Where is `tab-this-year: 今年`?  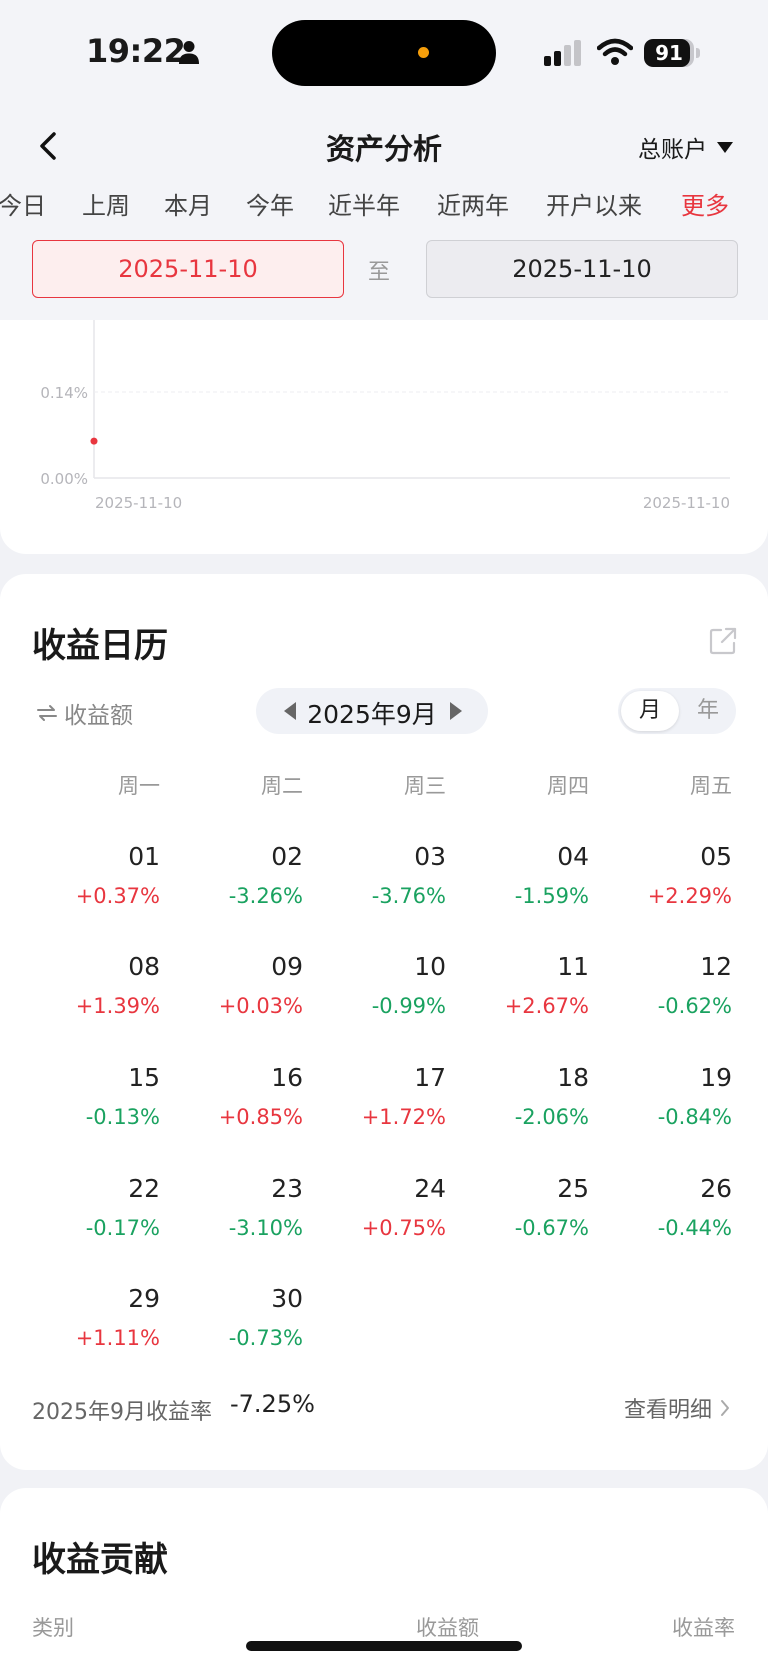
tab-this-year: 今年 is located at coordinates (270, 203).